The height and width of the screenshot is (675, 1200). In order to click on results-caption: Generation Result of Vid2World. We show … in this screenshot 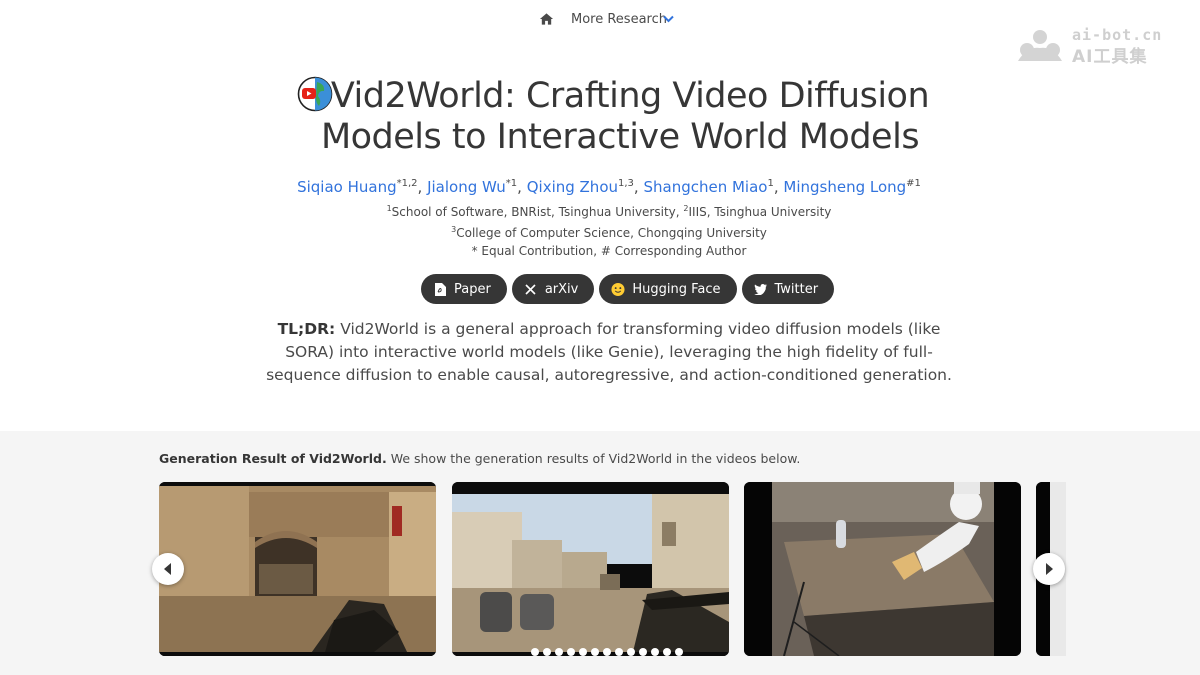, I will do `click(479, 458)`.